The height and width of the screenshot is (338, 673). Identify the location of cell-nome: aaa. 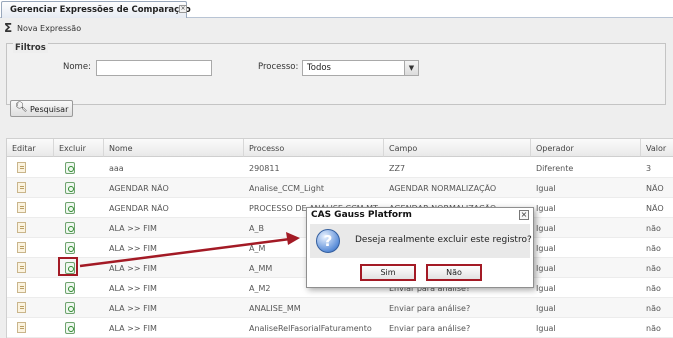
(116, 168).